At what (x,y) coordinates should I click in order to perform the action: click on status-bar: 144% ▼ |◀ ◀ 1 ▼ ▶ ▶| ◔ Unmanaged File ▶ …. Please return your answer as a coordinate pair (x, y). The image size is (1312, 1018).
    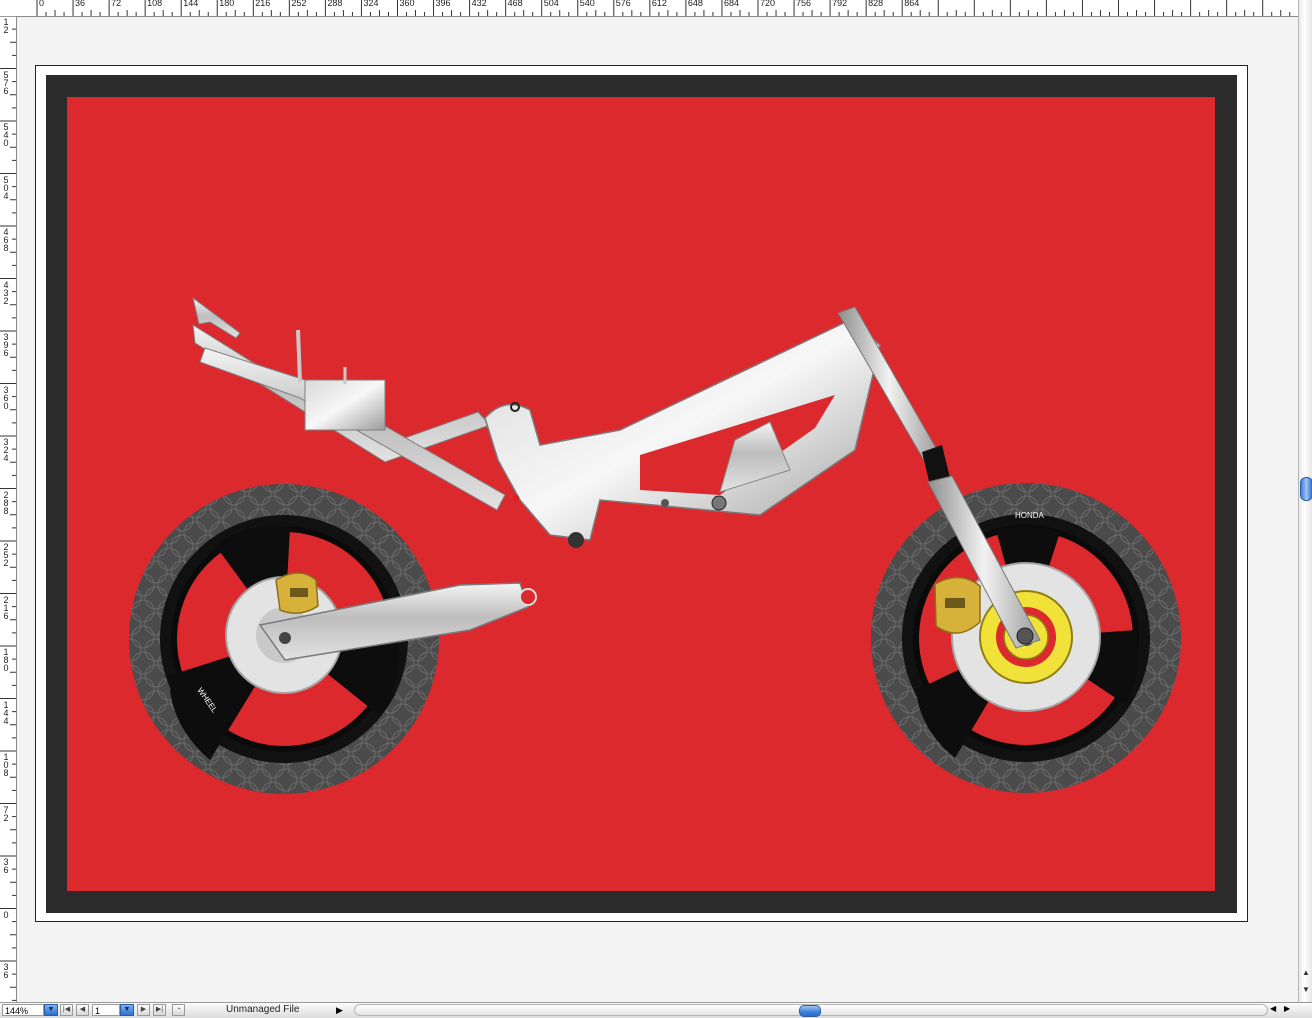
    Looking at the image, I should click on (656, 1010).